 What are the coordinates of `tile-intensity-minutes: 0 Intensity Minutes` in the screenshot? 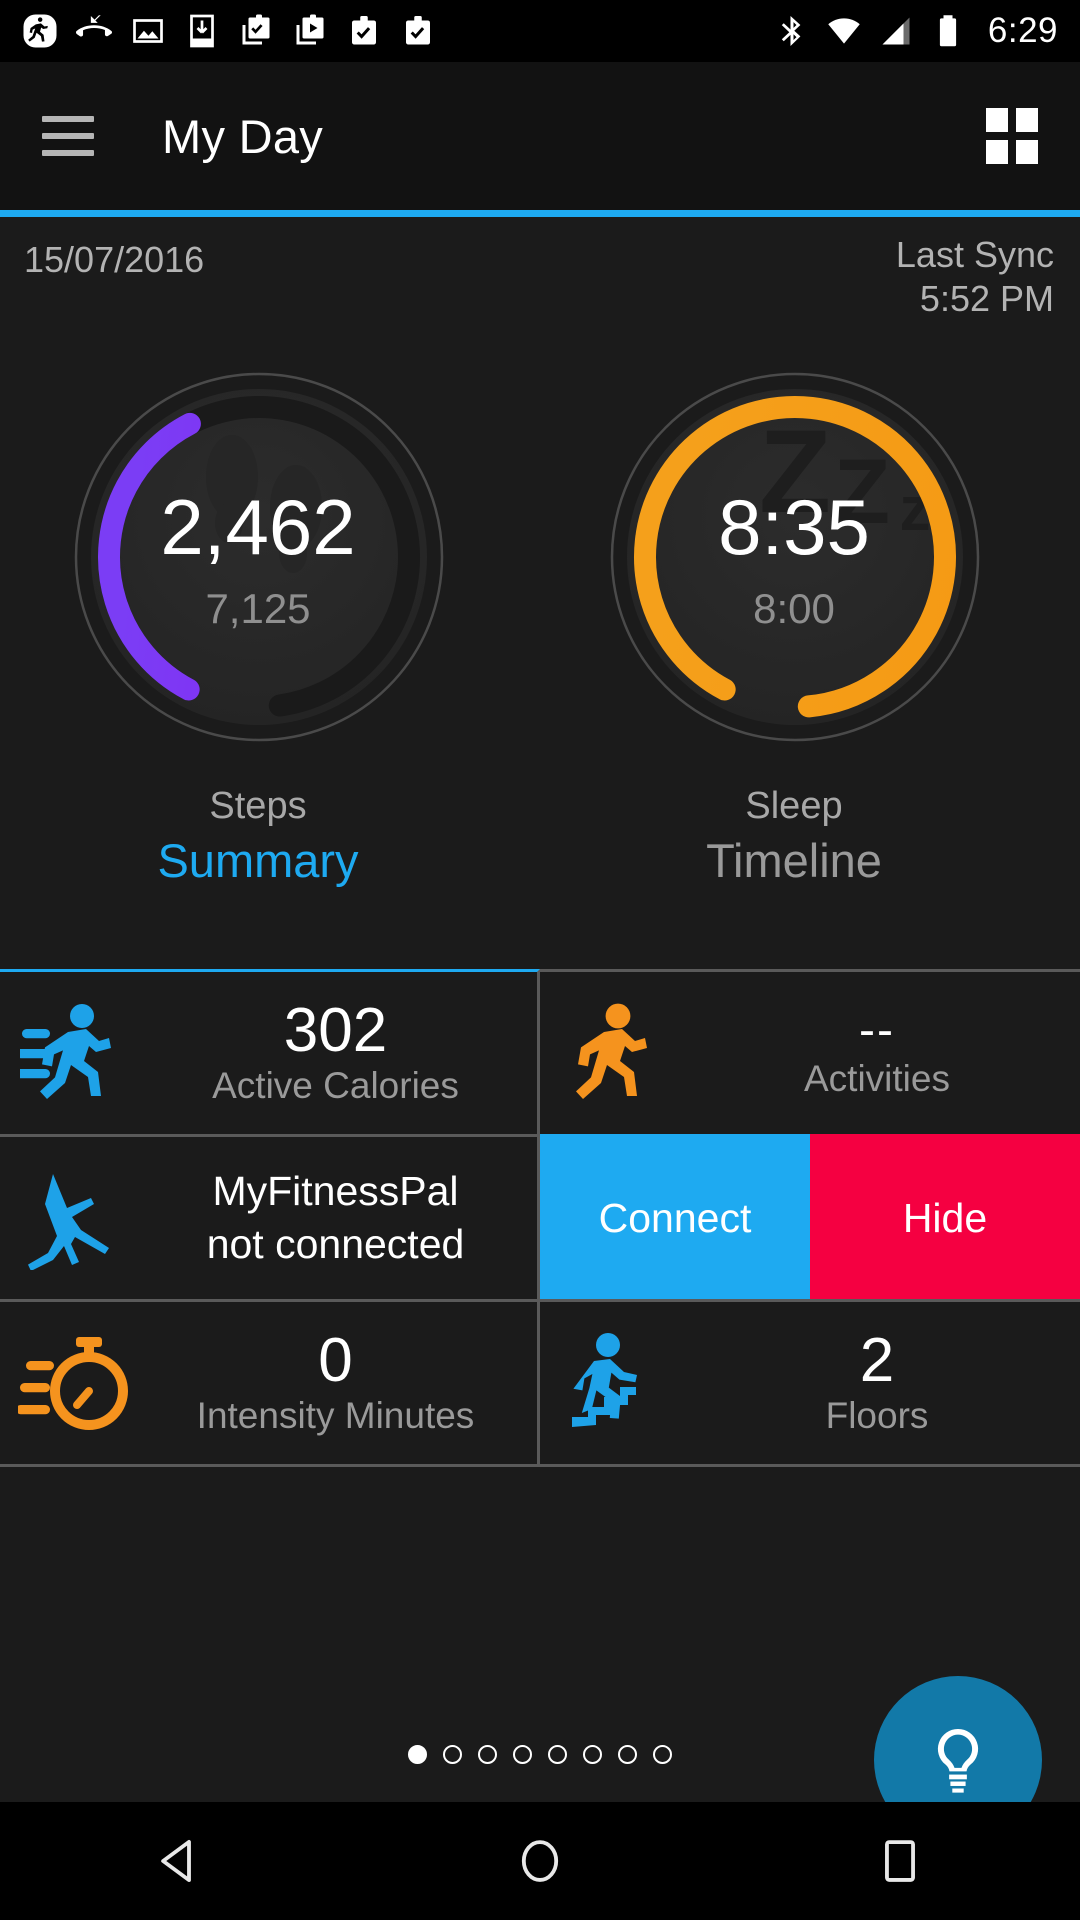 It's located at (270, 1381).